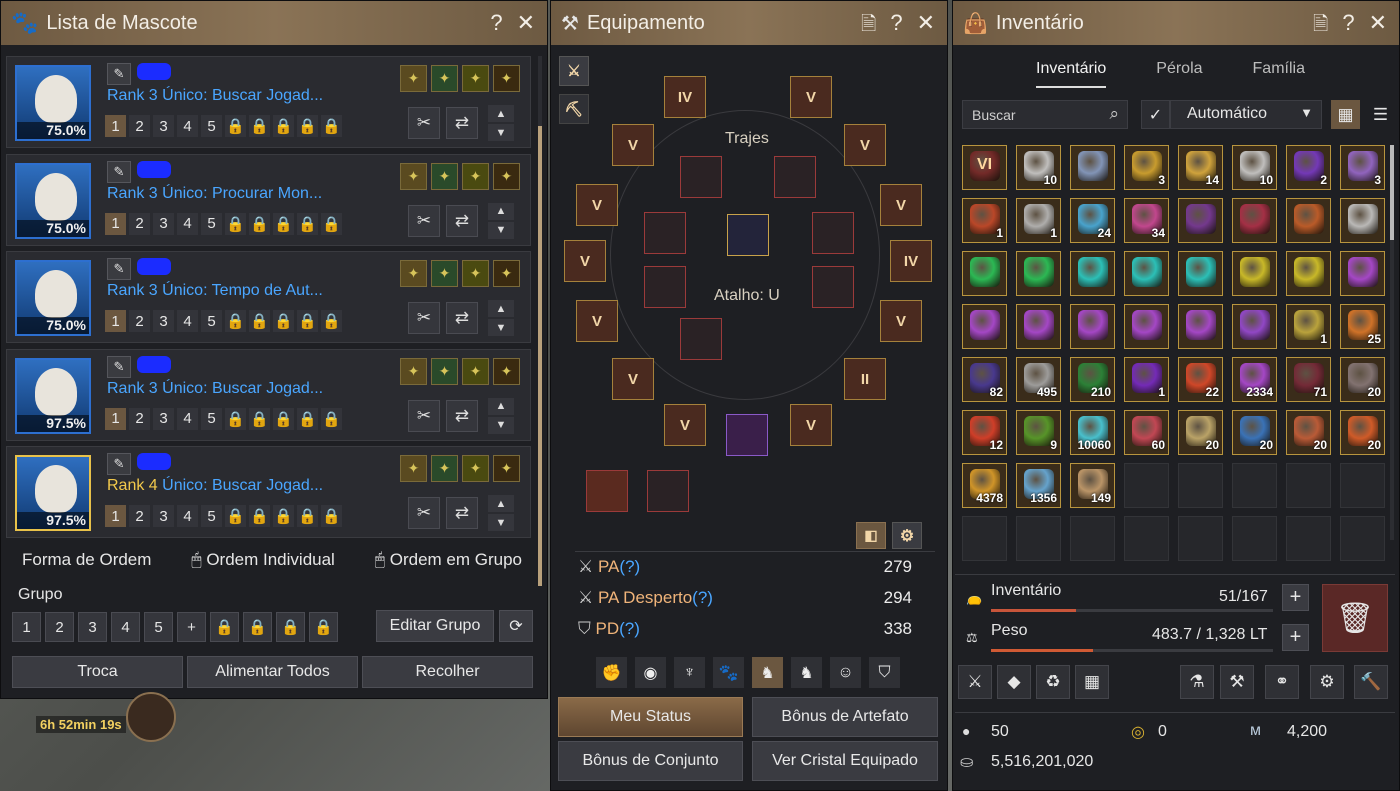 This screenshot has height=791, width=1400. I want to click on mask-icon: ◉, so click(650, 672).